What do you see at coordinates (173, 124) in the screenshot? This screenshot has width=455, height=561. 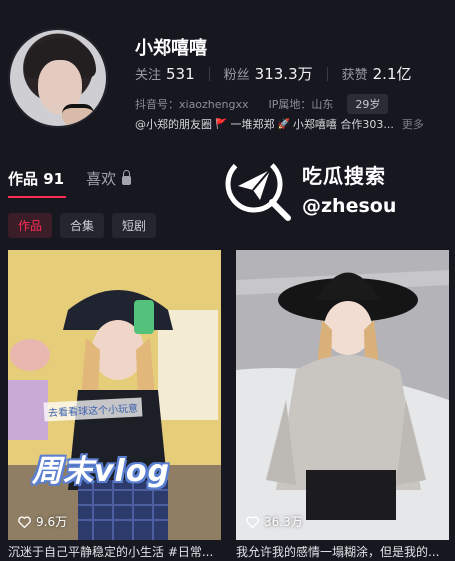 I see `friend-link-1: @小郑的朋友圈` at bounding box center [173, 124].